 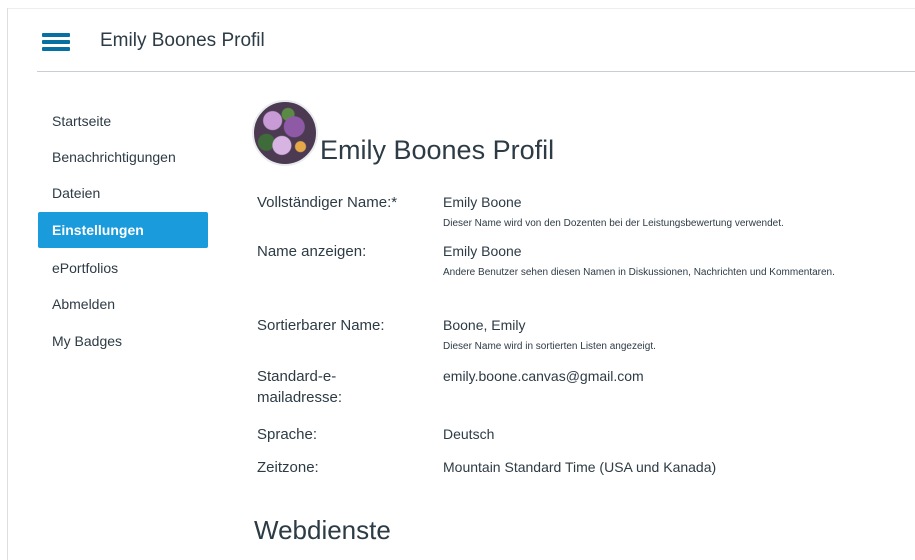 I want to click on sidebar-item-my-badges: My Badges, so click(x=124, y=341).